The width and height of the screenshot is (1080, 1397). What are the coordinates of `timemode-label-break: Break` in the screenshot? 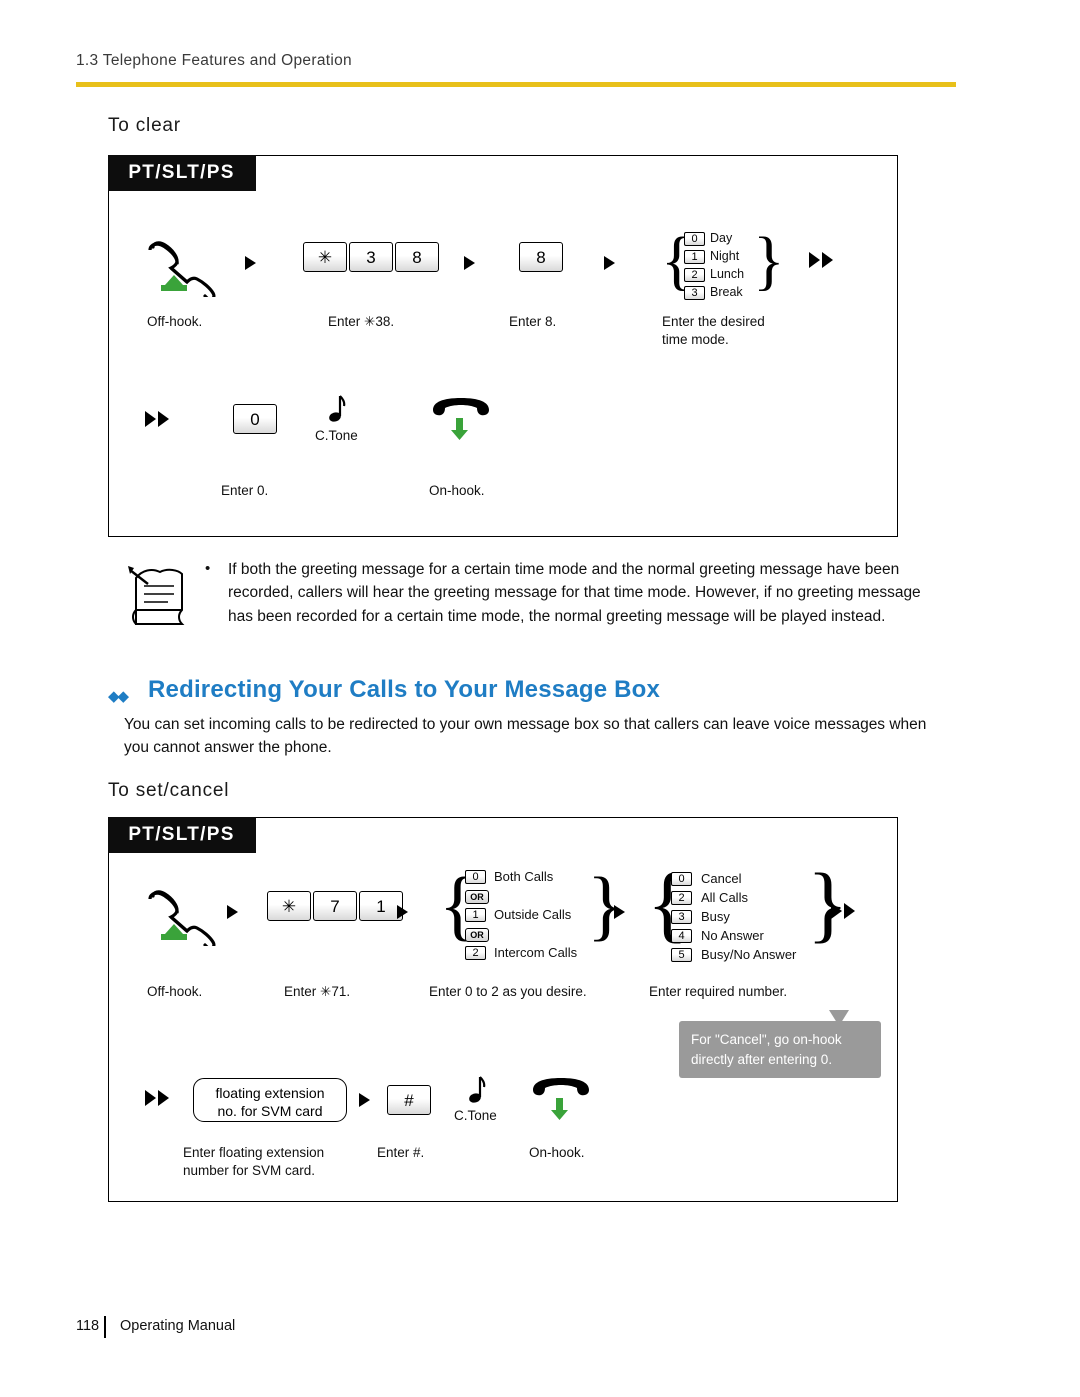 It's located at (726, 292).